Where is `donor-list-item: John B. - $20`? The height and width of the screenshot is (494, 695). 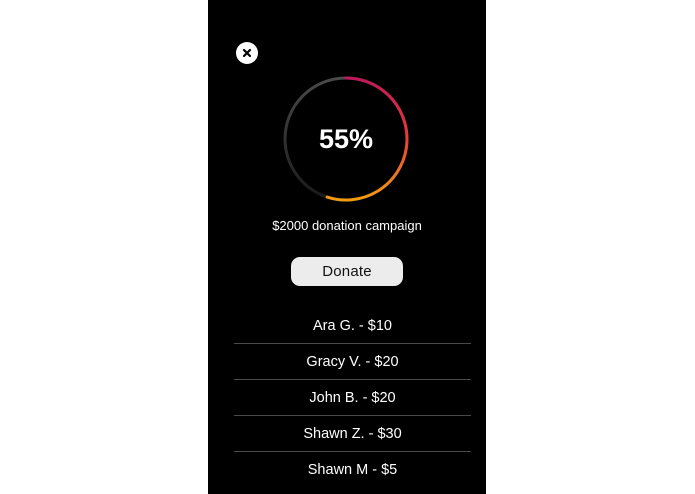
donor-list-item: John B. - $20 is located at coordinates (352, 398).